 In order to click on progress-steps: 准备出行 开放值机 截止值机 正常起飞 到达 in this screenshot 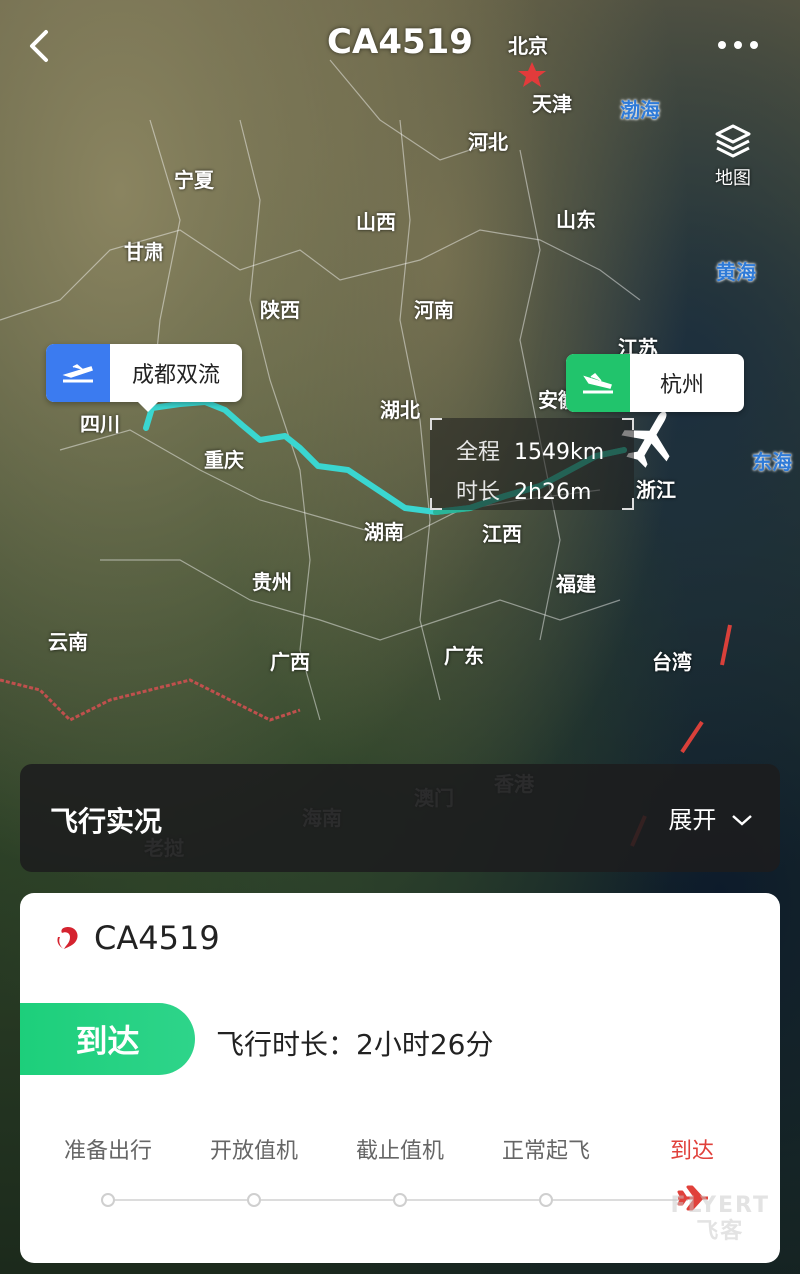, I will do `click(400, 1148)`.